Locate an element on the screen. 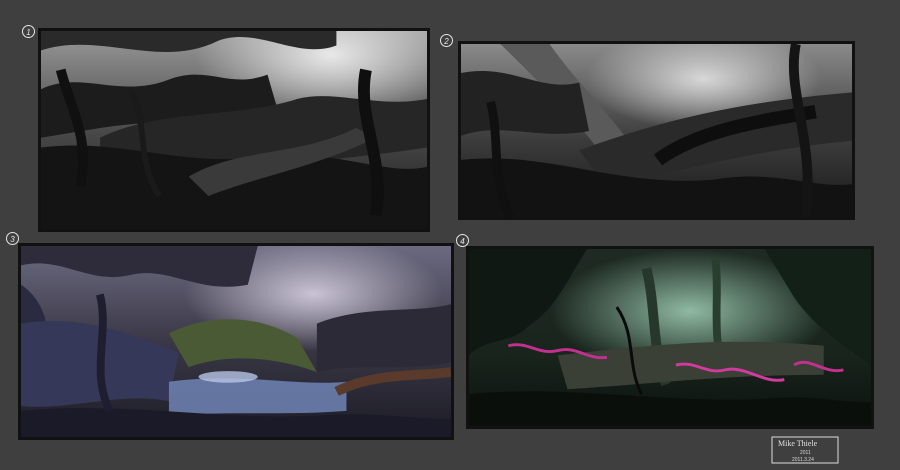 The image size is (900, 470). signature-stamp-image: Mike Thiele 2011 2011.3.24 is located at coordinates (805, 450).